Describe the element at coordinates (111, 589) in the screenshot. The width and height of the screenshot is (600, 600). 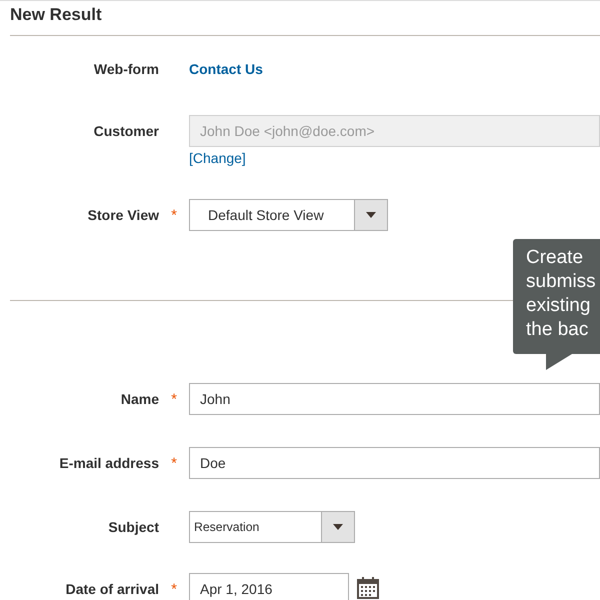
I see `field-label: Date of arrival` at that location.